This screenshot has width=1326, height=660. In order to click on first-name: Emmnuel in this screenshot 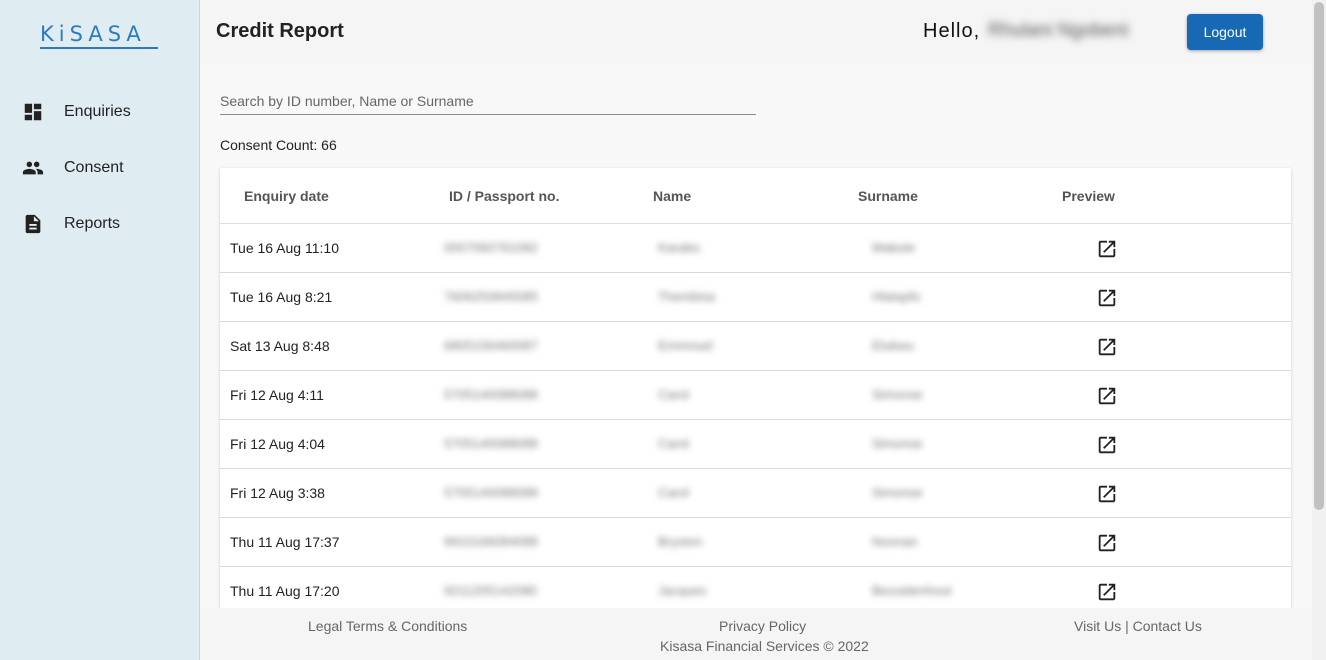, I will do `click(685, 345)`.